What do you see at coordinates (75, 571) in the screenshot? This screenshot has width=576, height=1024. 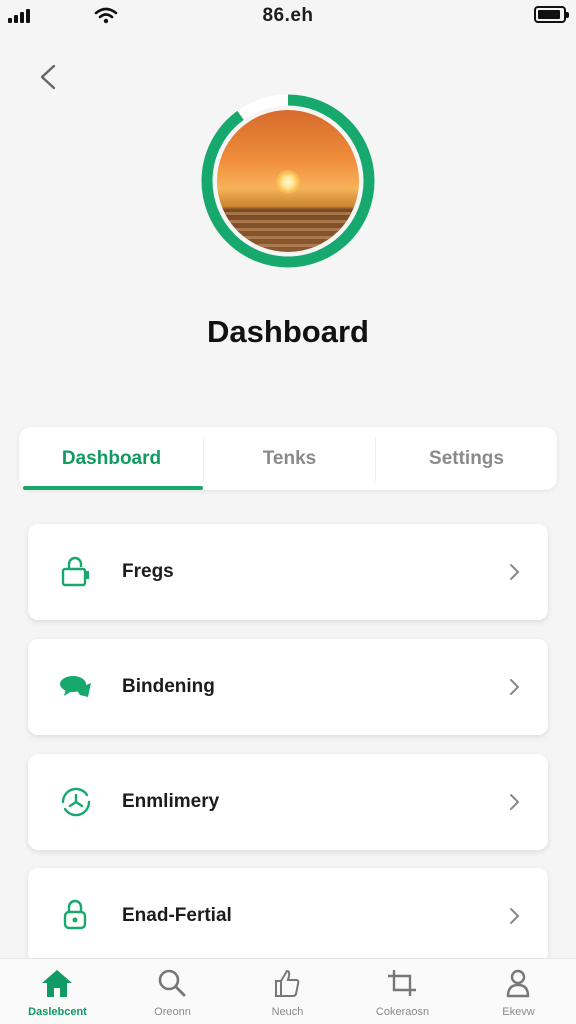 I see `lock-icon` at bounding box center [75, 571].